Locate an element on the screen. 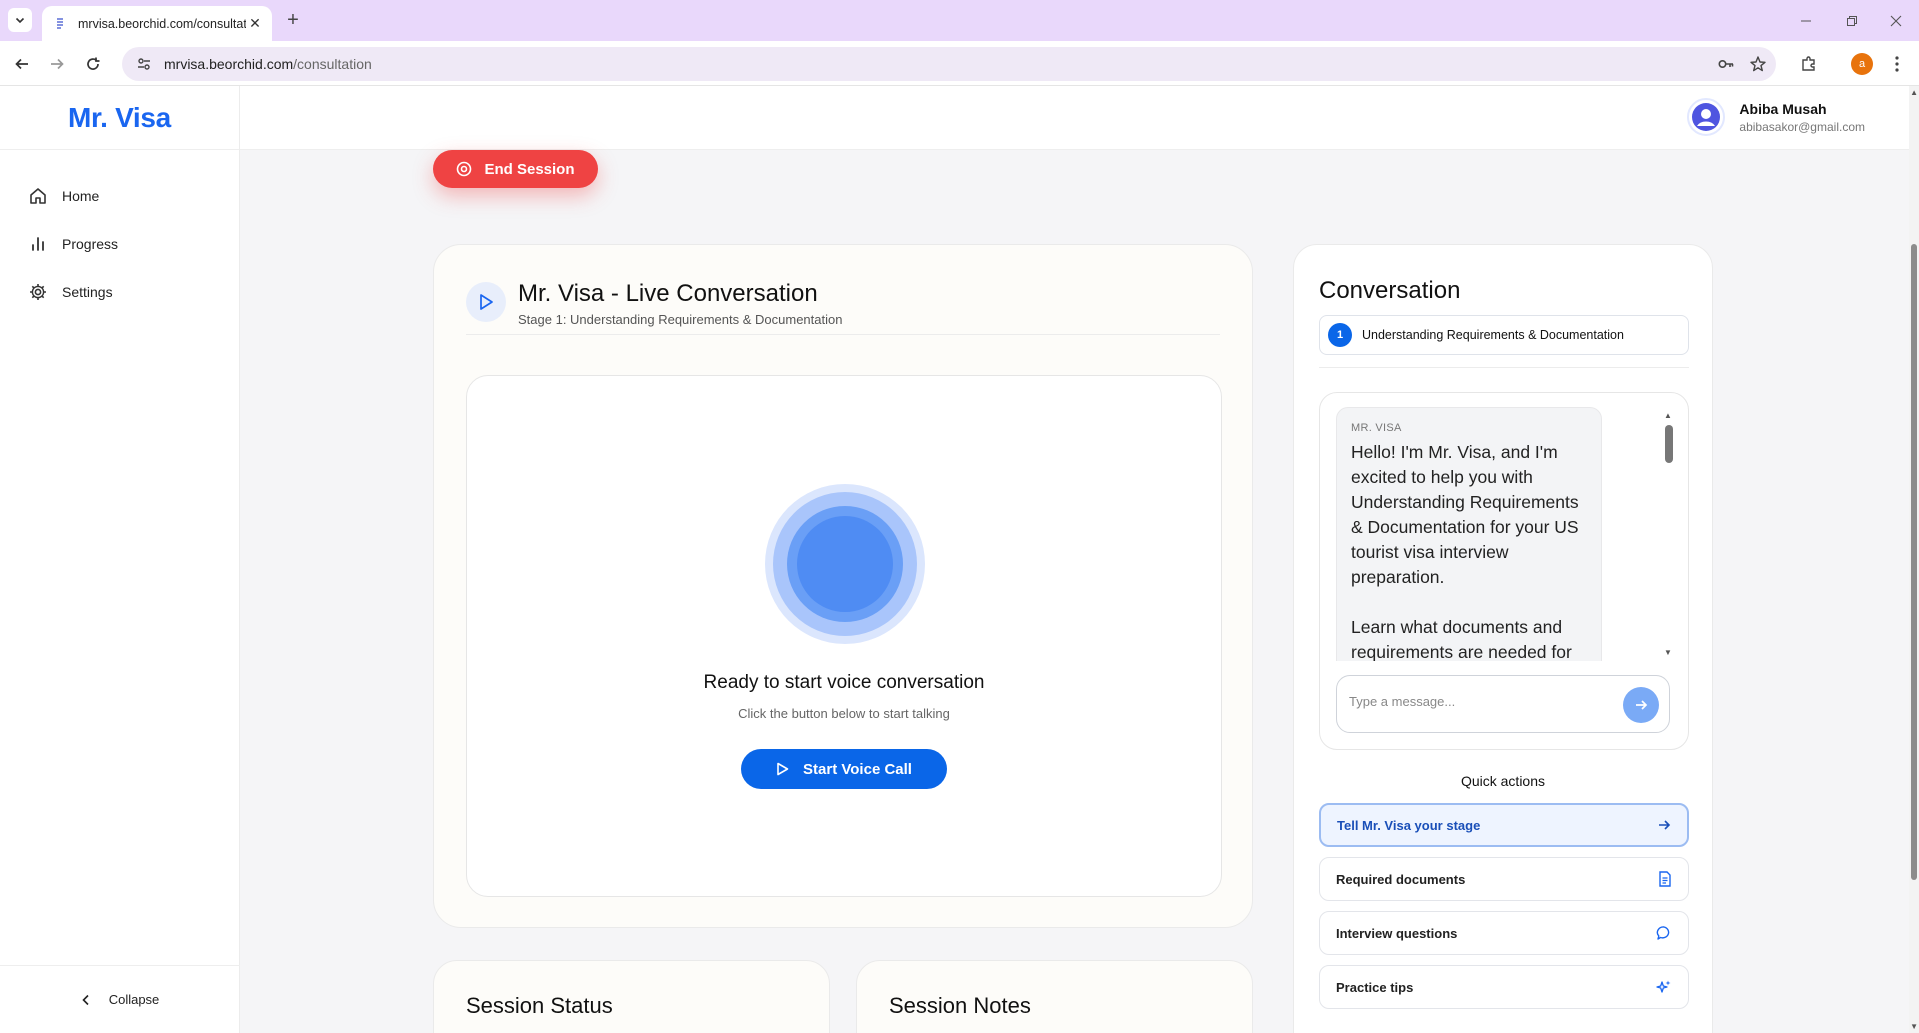 The image size is (1919, 1033). bar-chart-icon is located at coordinates (38, 244).